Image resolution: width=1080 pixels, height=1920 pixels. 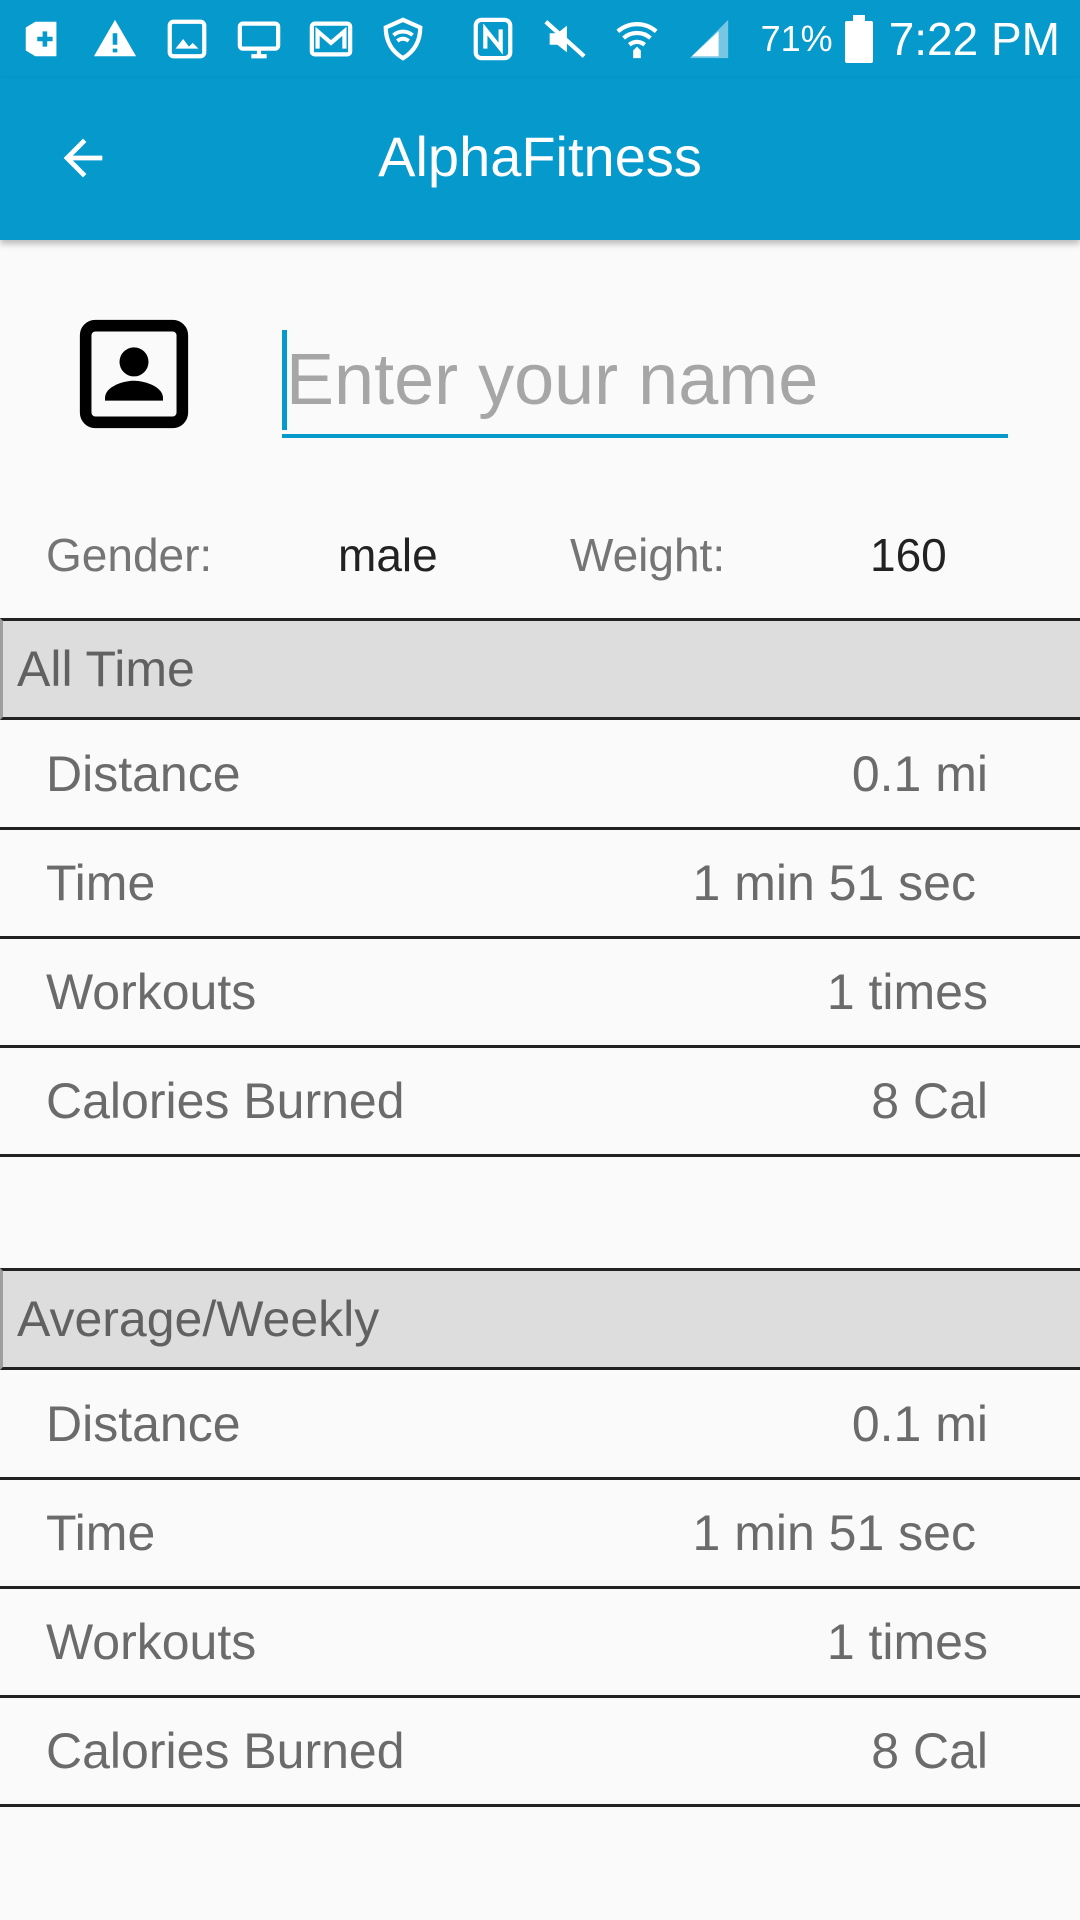 I want to click on section-header-average-weekly: Average/Weekly, so click(x=540, y=1319).